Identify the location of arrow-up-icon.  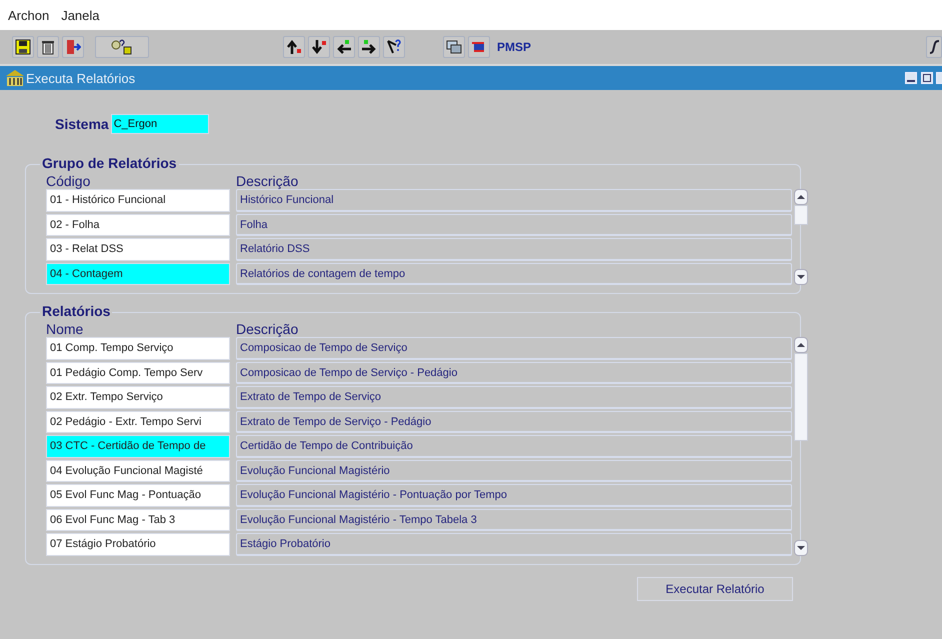
(294, 47).